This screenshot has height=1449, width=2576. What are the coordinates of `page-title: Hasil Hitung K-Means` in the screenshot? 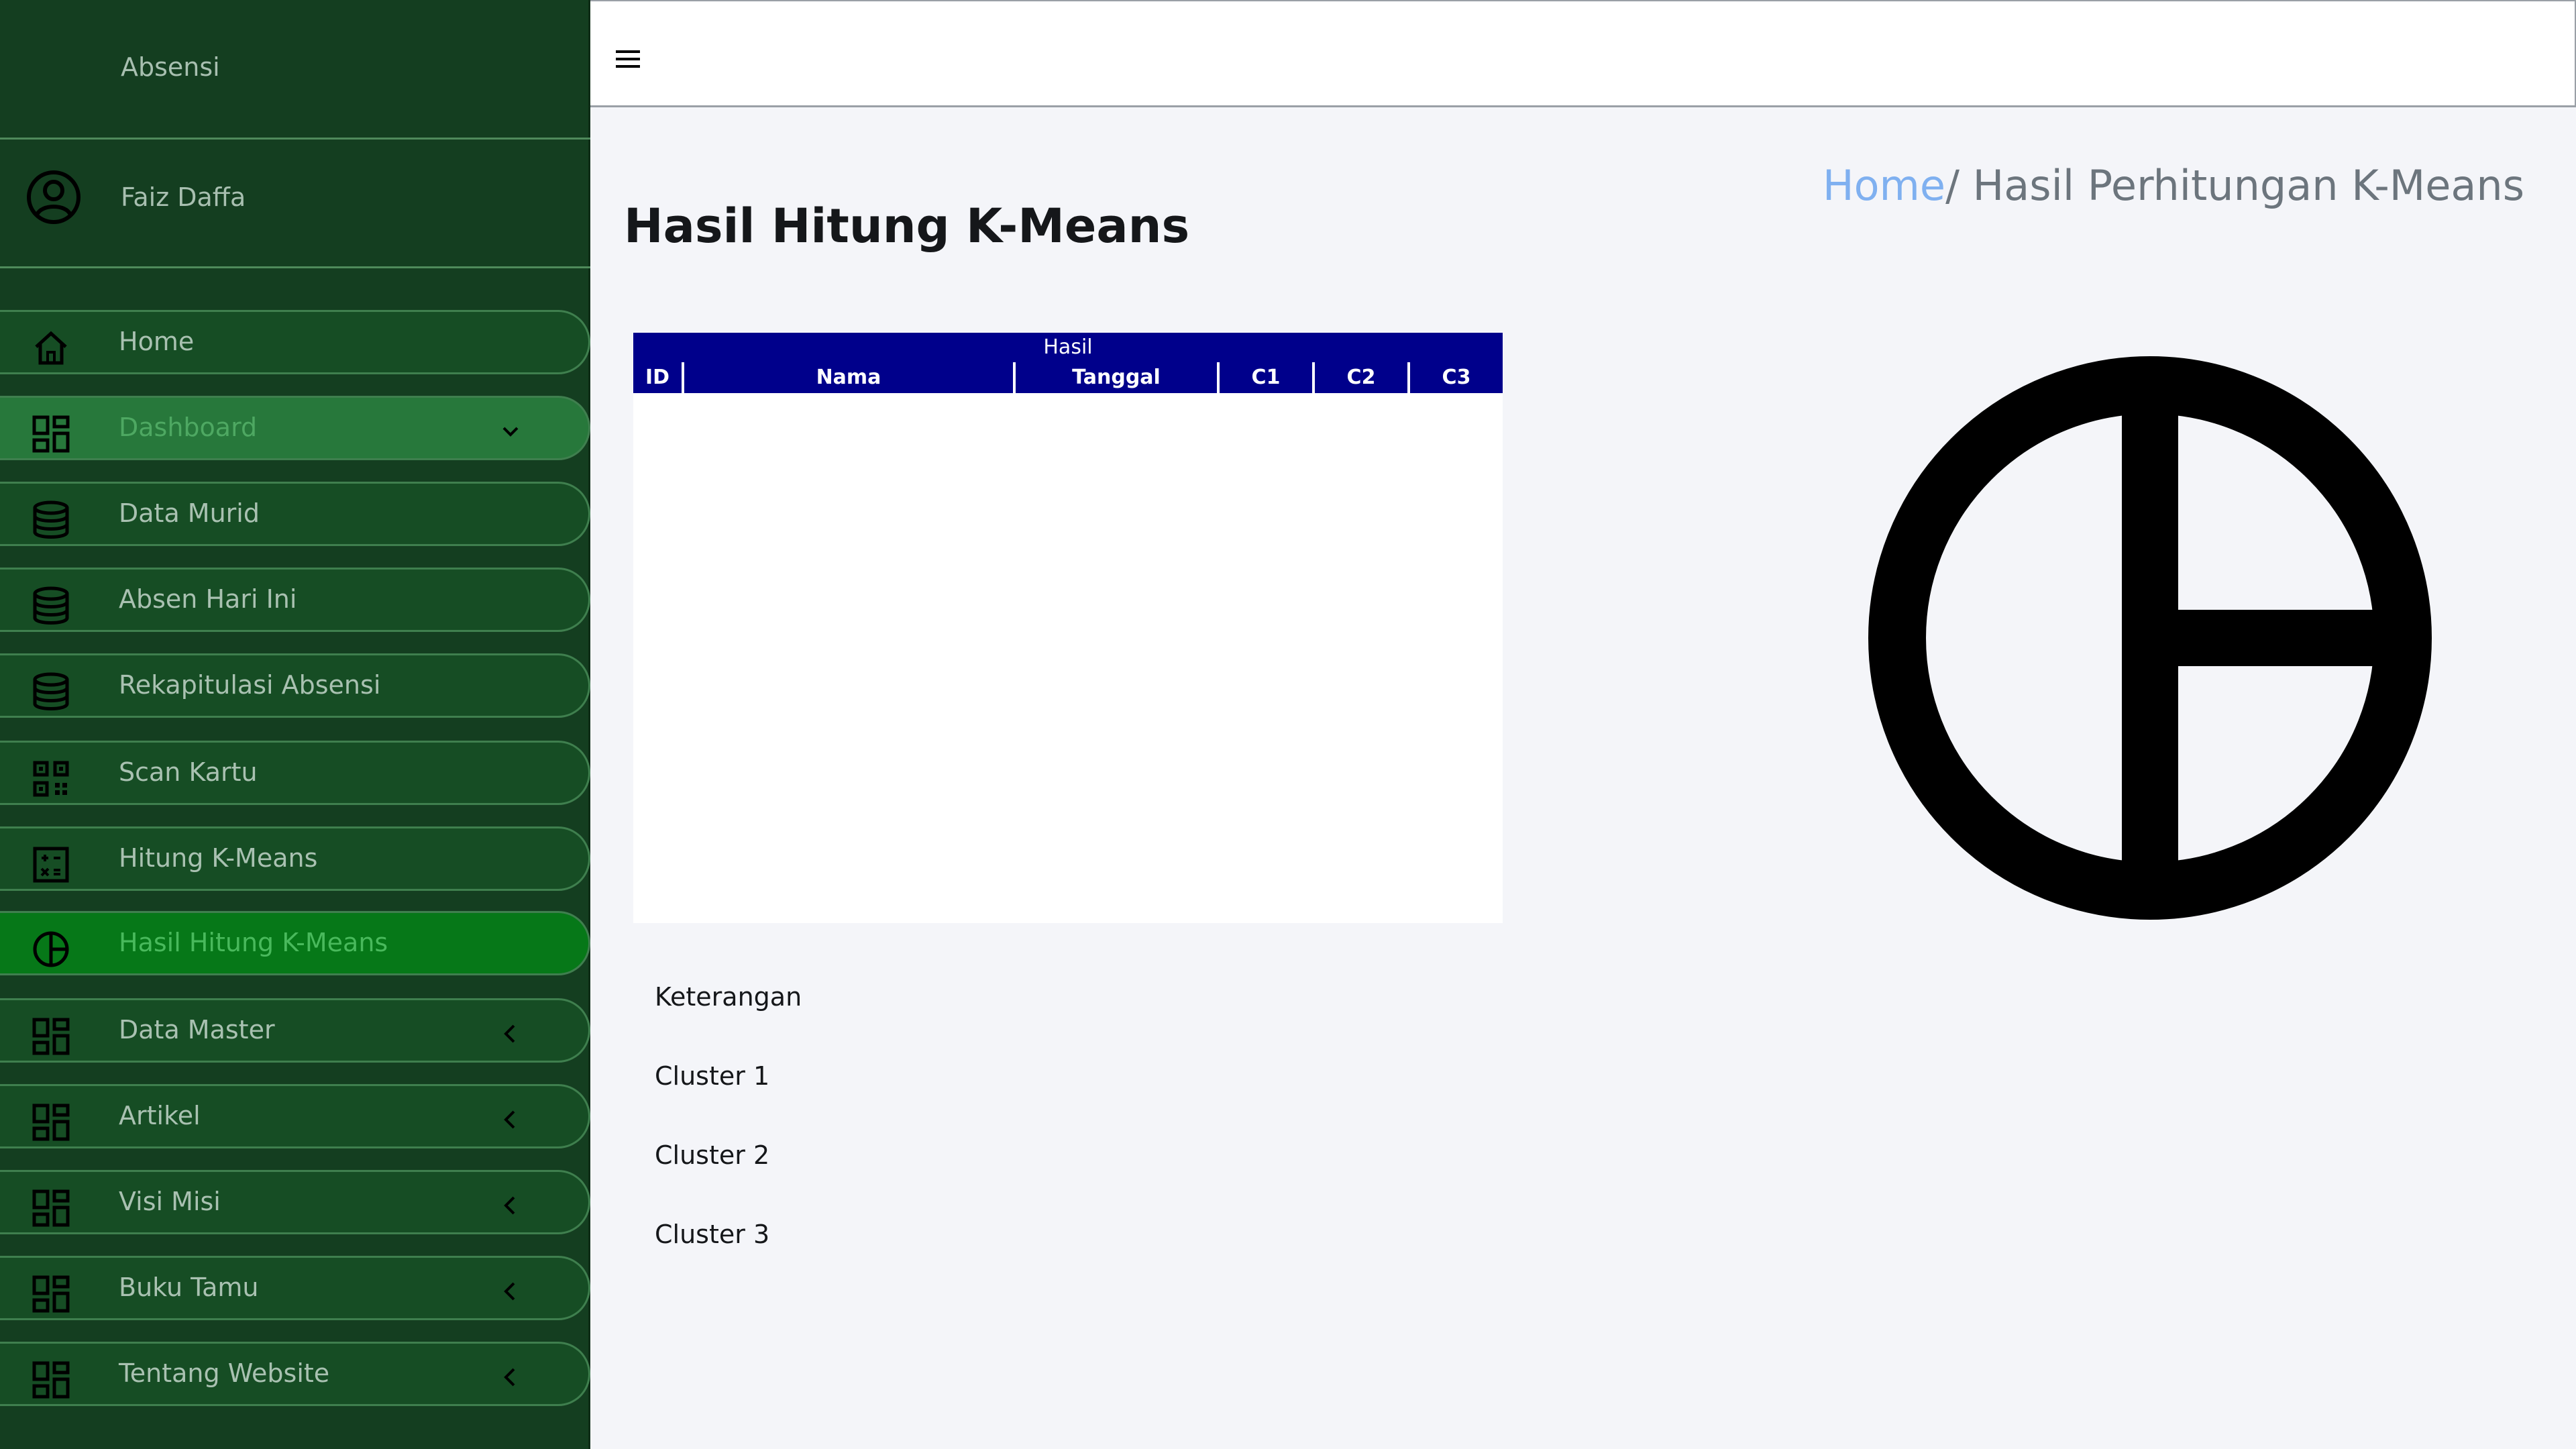 It's located at (907, 226).